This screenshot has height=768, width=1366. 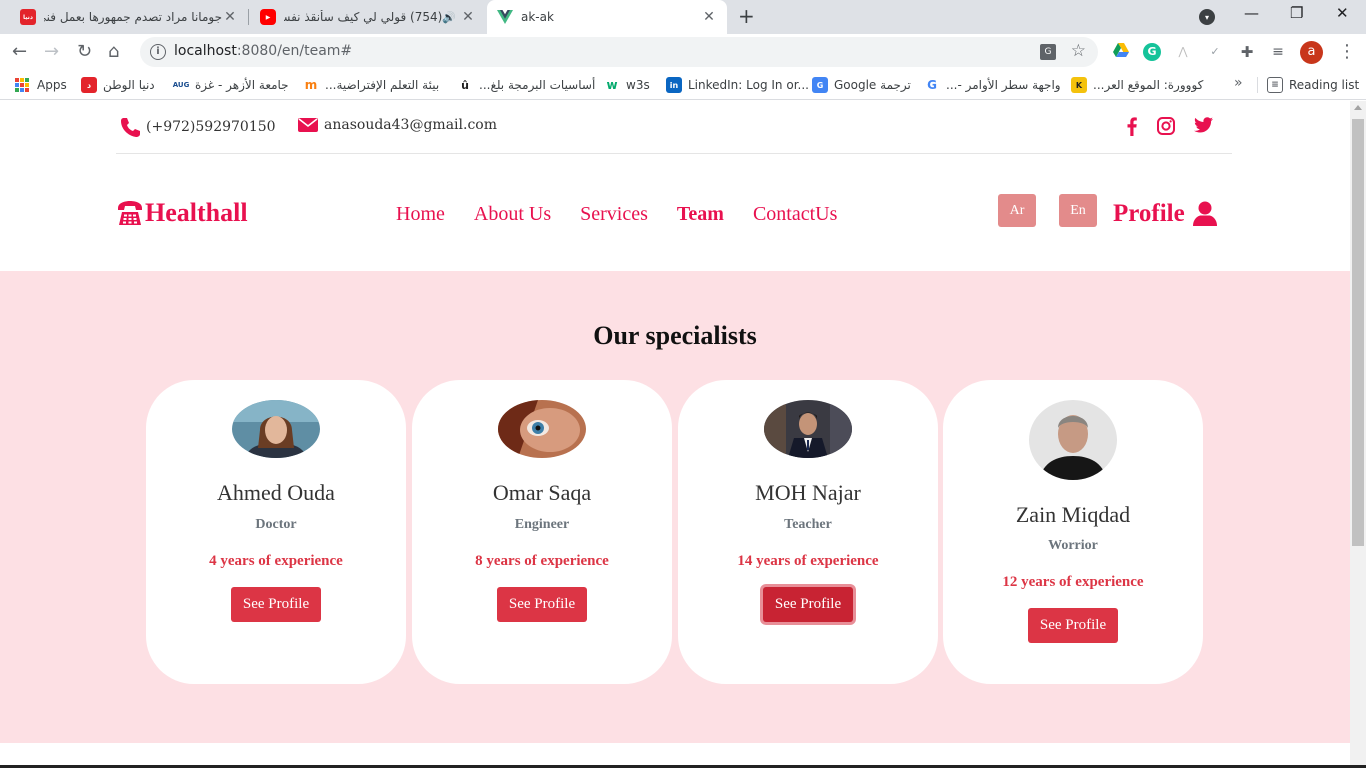 I want to click on page-scrollbar, so click(x=1358, y=434).